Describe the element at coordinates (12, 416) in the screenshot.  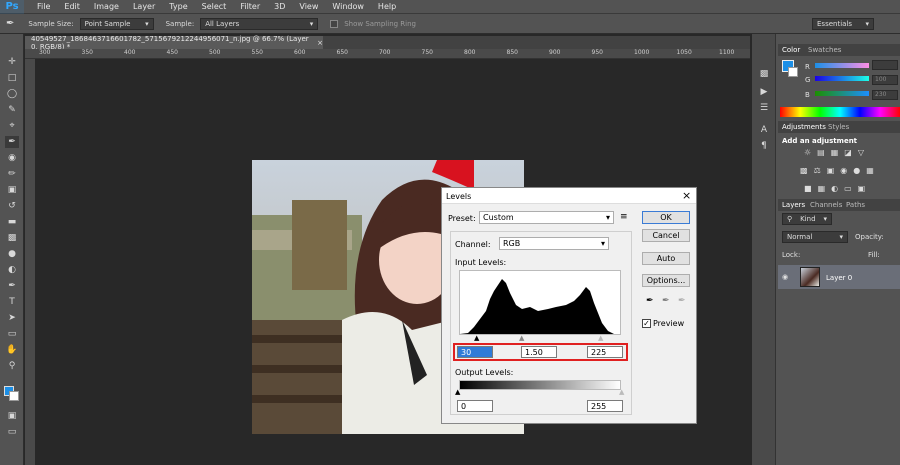
I see `quick-mask-icon: ▣` at that location.